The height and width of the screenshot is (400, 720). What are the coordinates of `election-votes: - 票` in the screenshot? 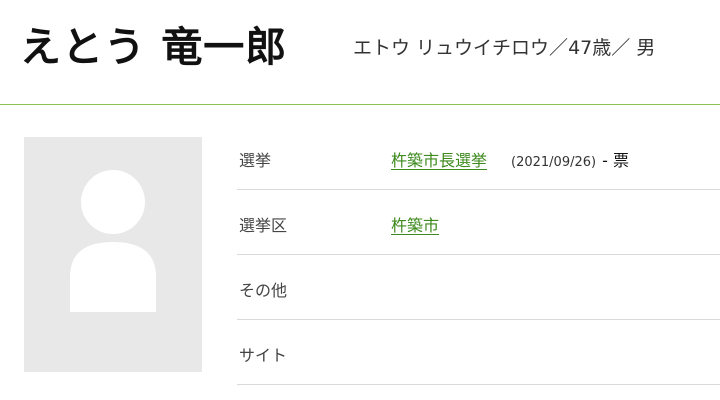 It's located at (615, 160).